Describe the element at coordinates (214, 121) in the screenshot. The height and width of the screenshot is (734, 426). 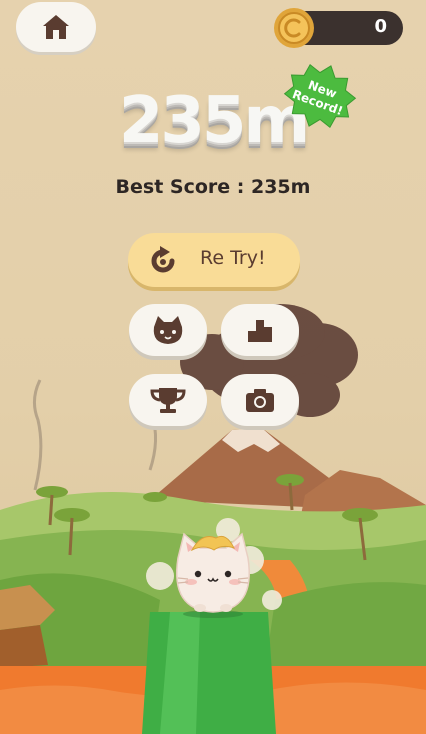
I see `distance-score: 235m` at that location.